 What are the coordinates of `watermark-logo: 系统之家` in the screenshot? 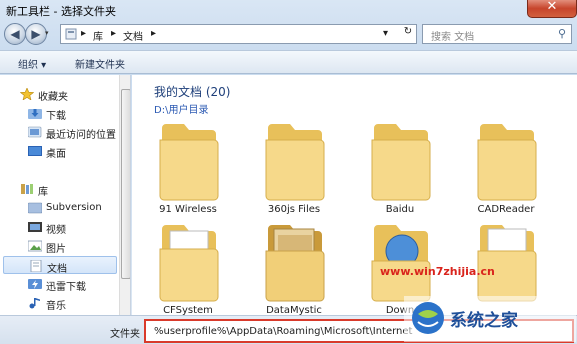 It's located at (490, 319).